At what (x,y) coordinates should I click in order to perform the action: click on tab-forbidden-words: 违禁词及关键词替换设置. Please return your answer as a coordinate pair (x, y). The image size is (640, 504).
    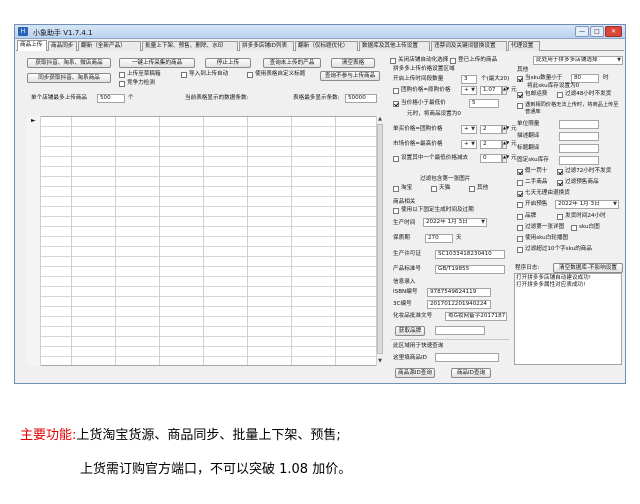
    Looking at the image, I should click on (469, 46).